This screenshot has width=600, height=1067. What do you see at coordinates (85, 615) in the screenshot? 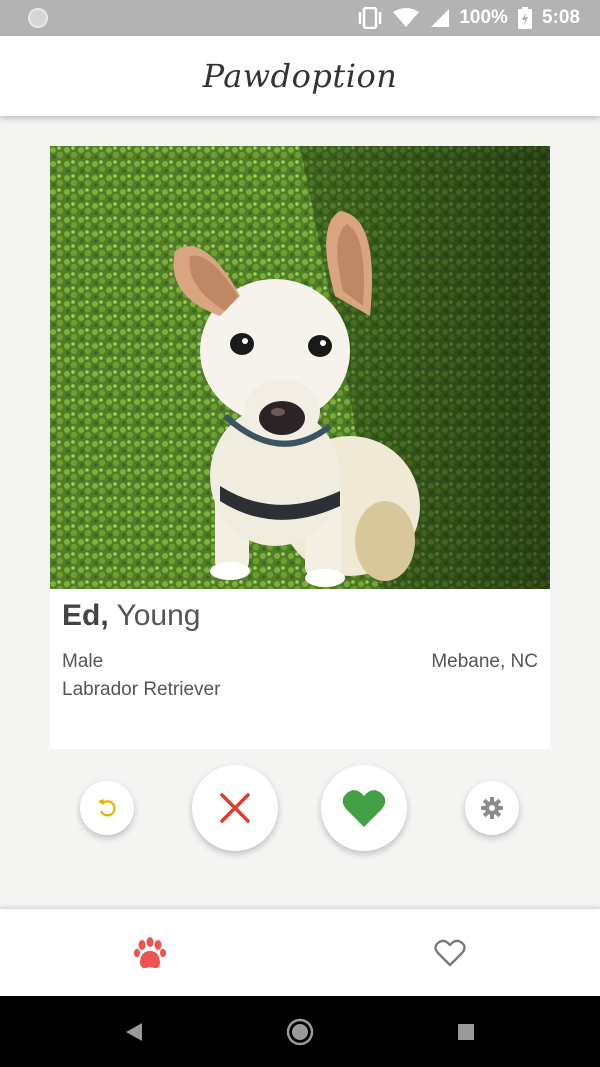
I see `pet-name: Ed,` at bounding box center [85, 615].